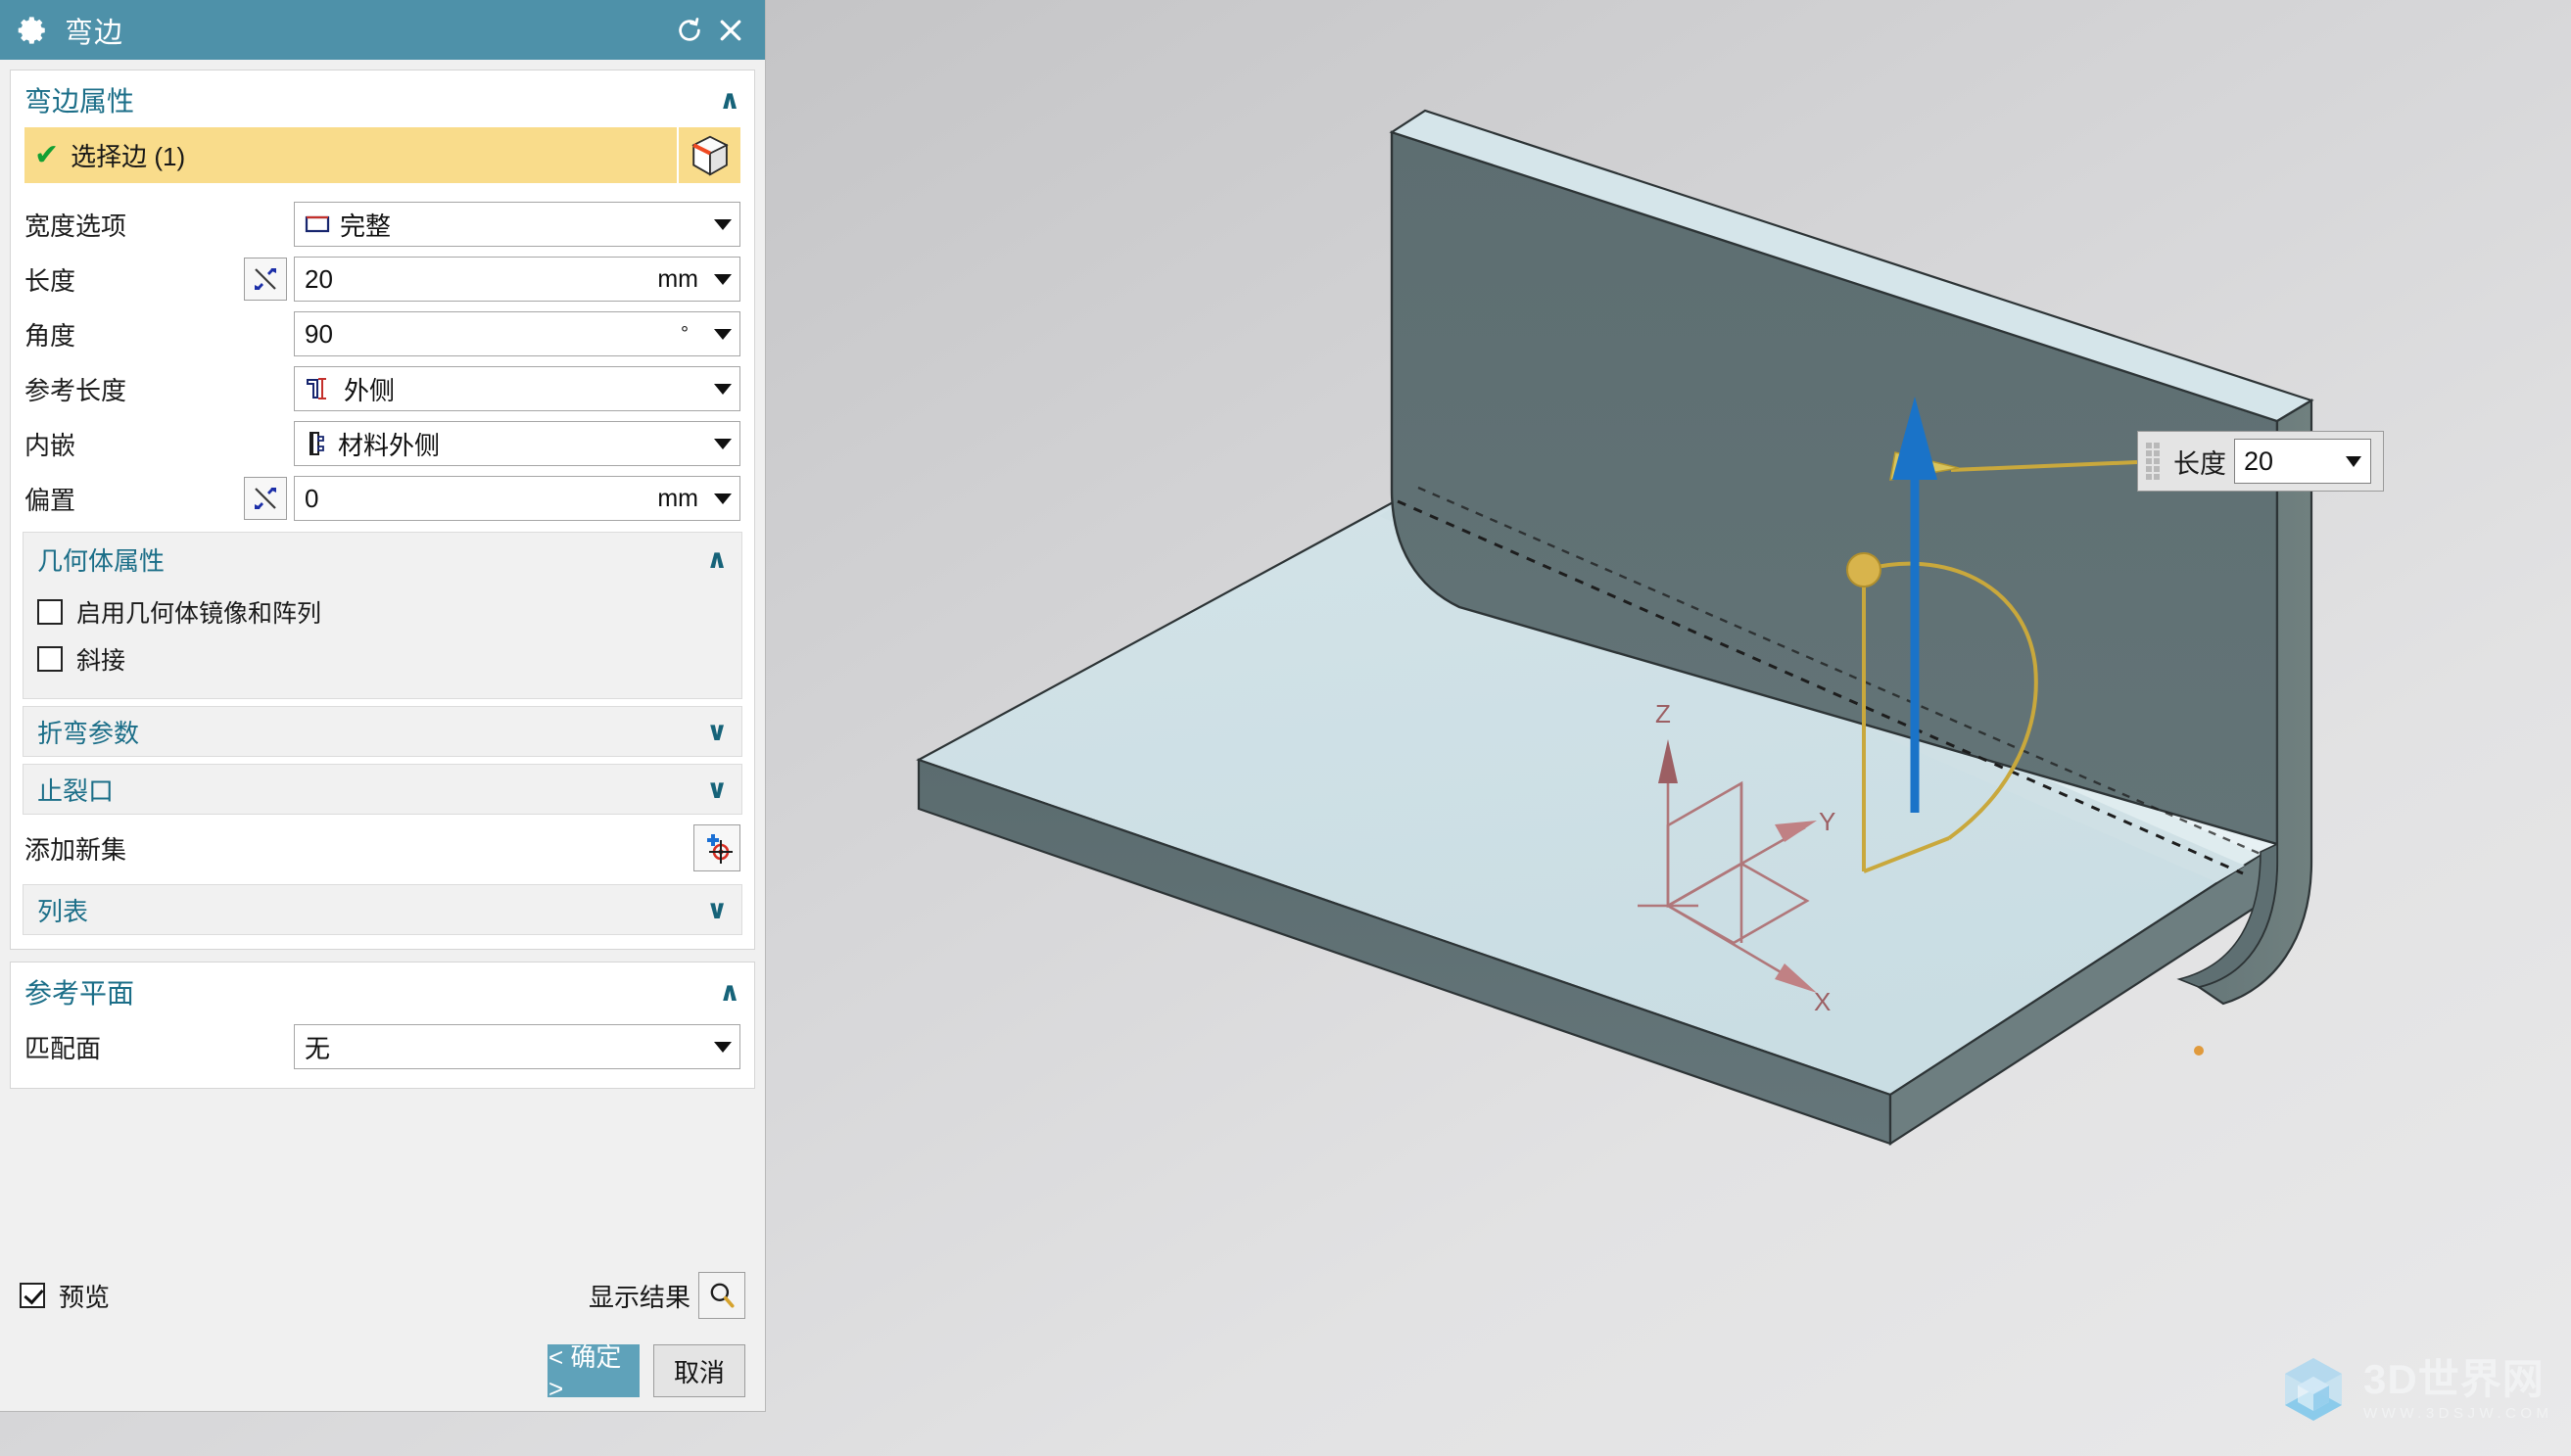  I want to click on angle-handle-ball, so click(1863, 569).